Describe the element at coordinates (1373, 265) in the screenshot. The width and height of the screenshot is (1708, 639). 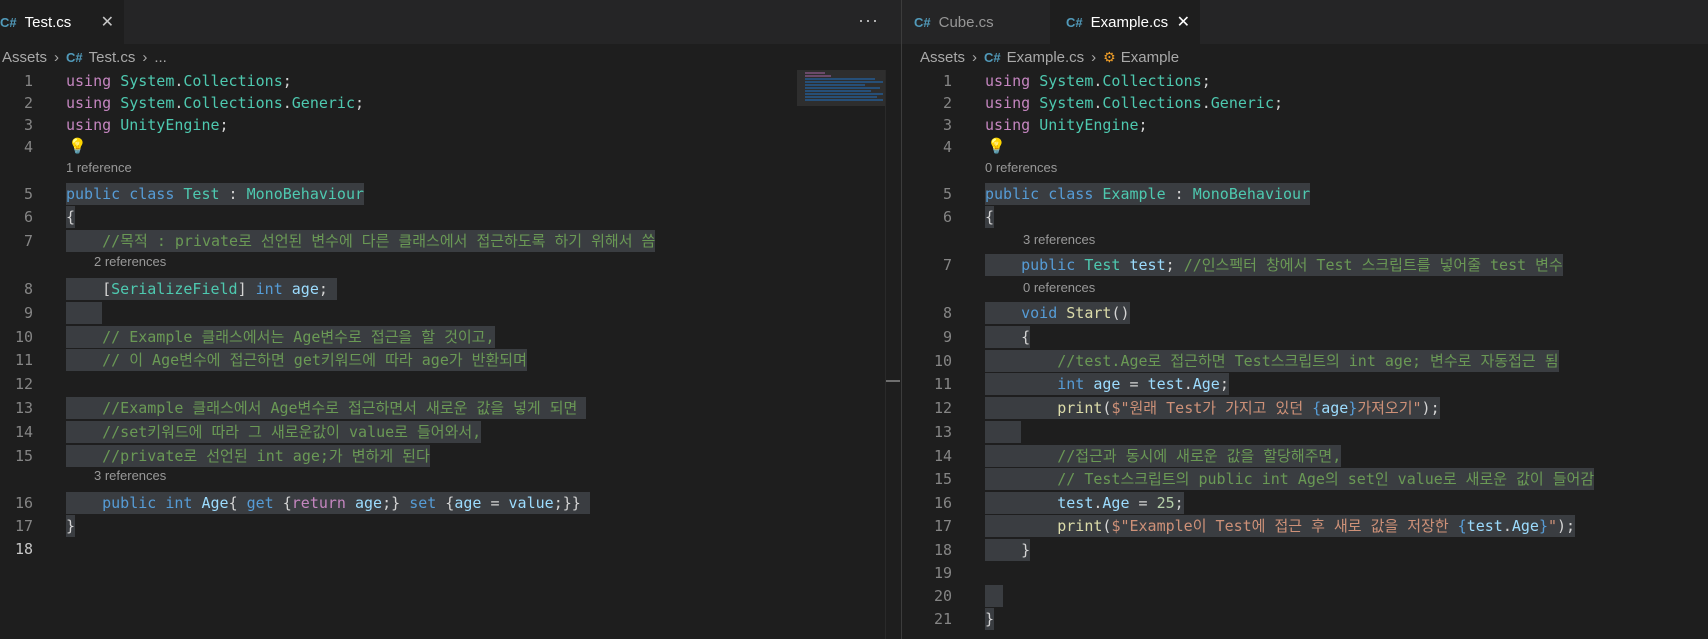
I see `code-token: //인스펙터 창에서 Test 스크립트를 넣어줄 test 변수` at that location.